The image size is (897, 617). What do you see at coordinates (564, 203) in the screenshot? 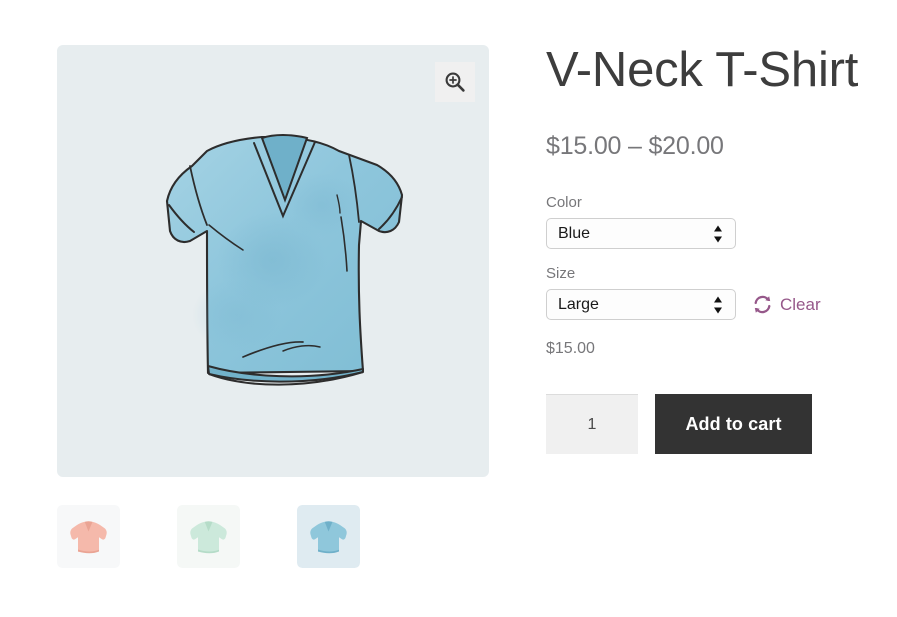
I see `color-label: Color` at bounding box center [564, 203].